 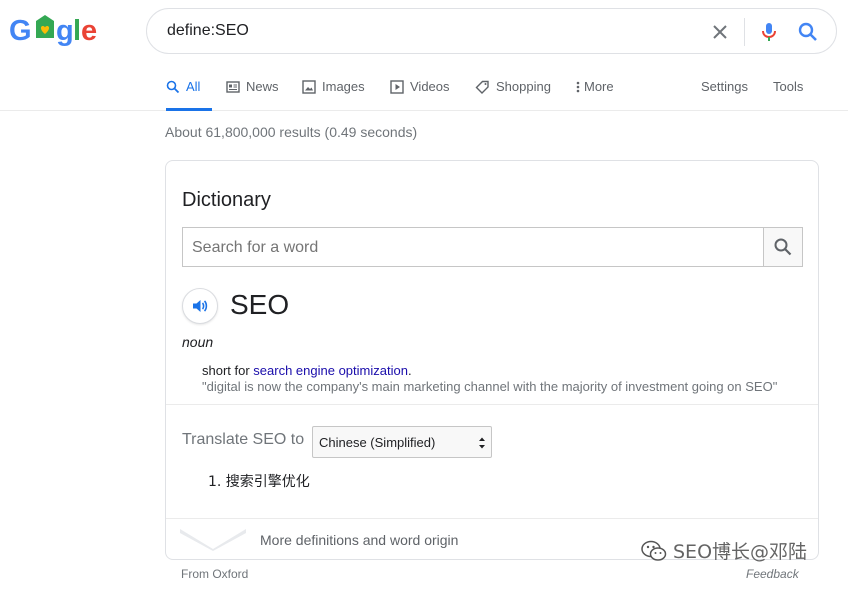 I want to click on headword: SEO, so click(x=260, y=304).